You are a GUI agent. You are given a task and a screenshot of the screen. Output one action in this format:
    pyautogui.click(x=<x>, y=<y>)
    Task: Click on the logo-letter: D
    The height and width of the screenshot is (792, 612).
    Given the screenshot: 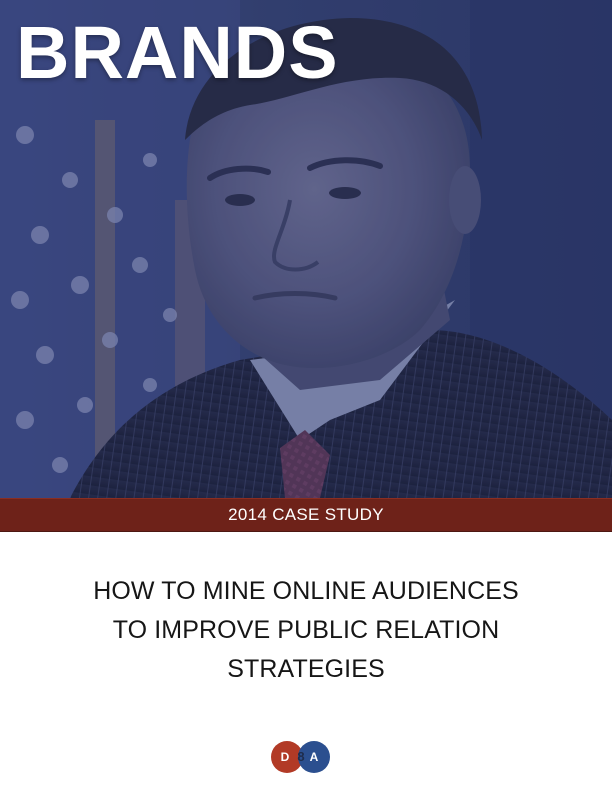 What is the action you would take?
    pyautogui.click(x=285, y=757)
    